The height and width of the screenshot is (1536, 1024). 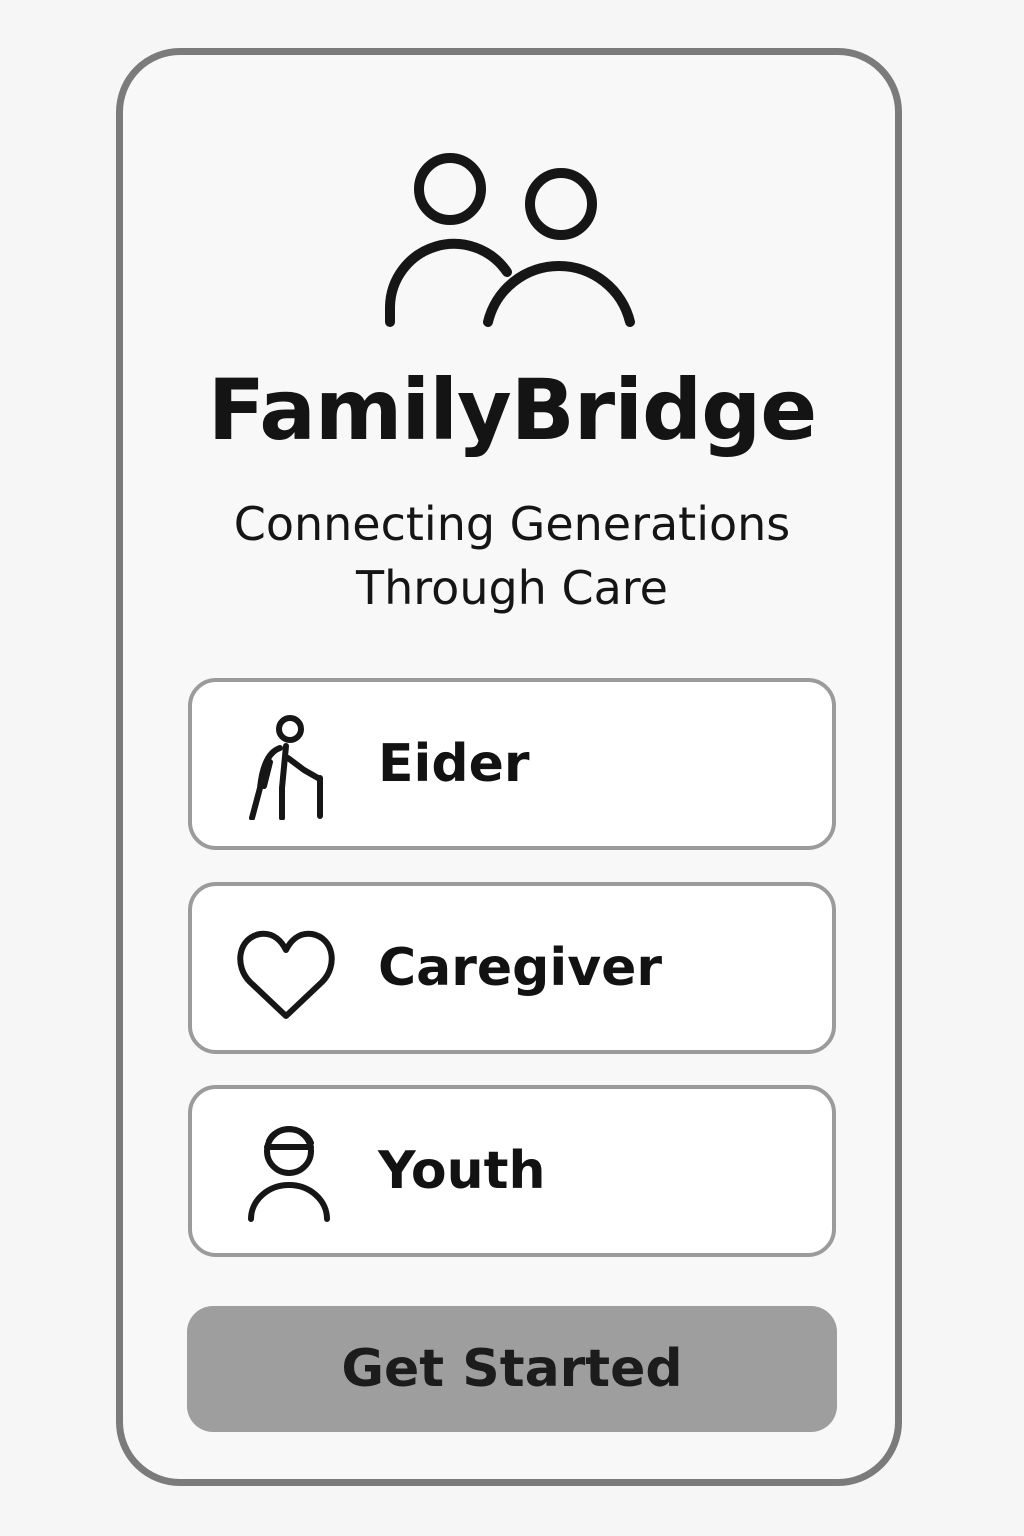 What do you see at coordinates (289, 968) in the screenshot?
I see `heart-icon` at bounding box center [289, 968].